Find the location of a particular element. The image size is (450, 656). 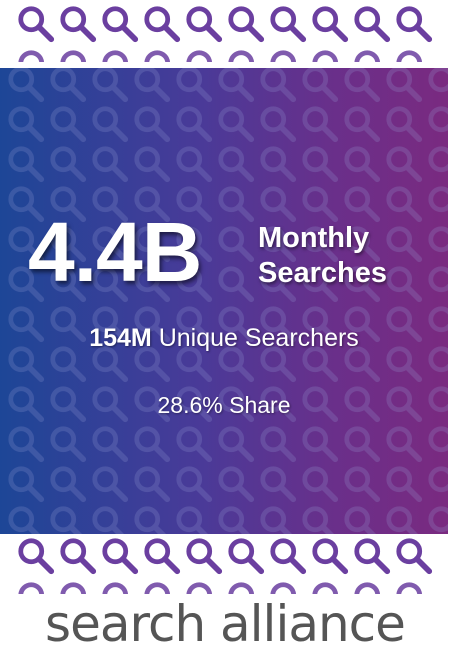

brand-wordmark: search alliance is located at coordinates (225, 624).